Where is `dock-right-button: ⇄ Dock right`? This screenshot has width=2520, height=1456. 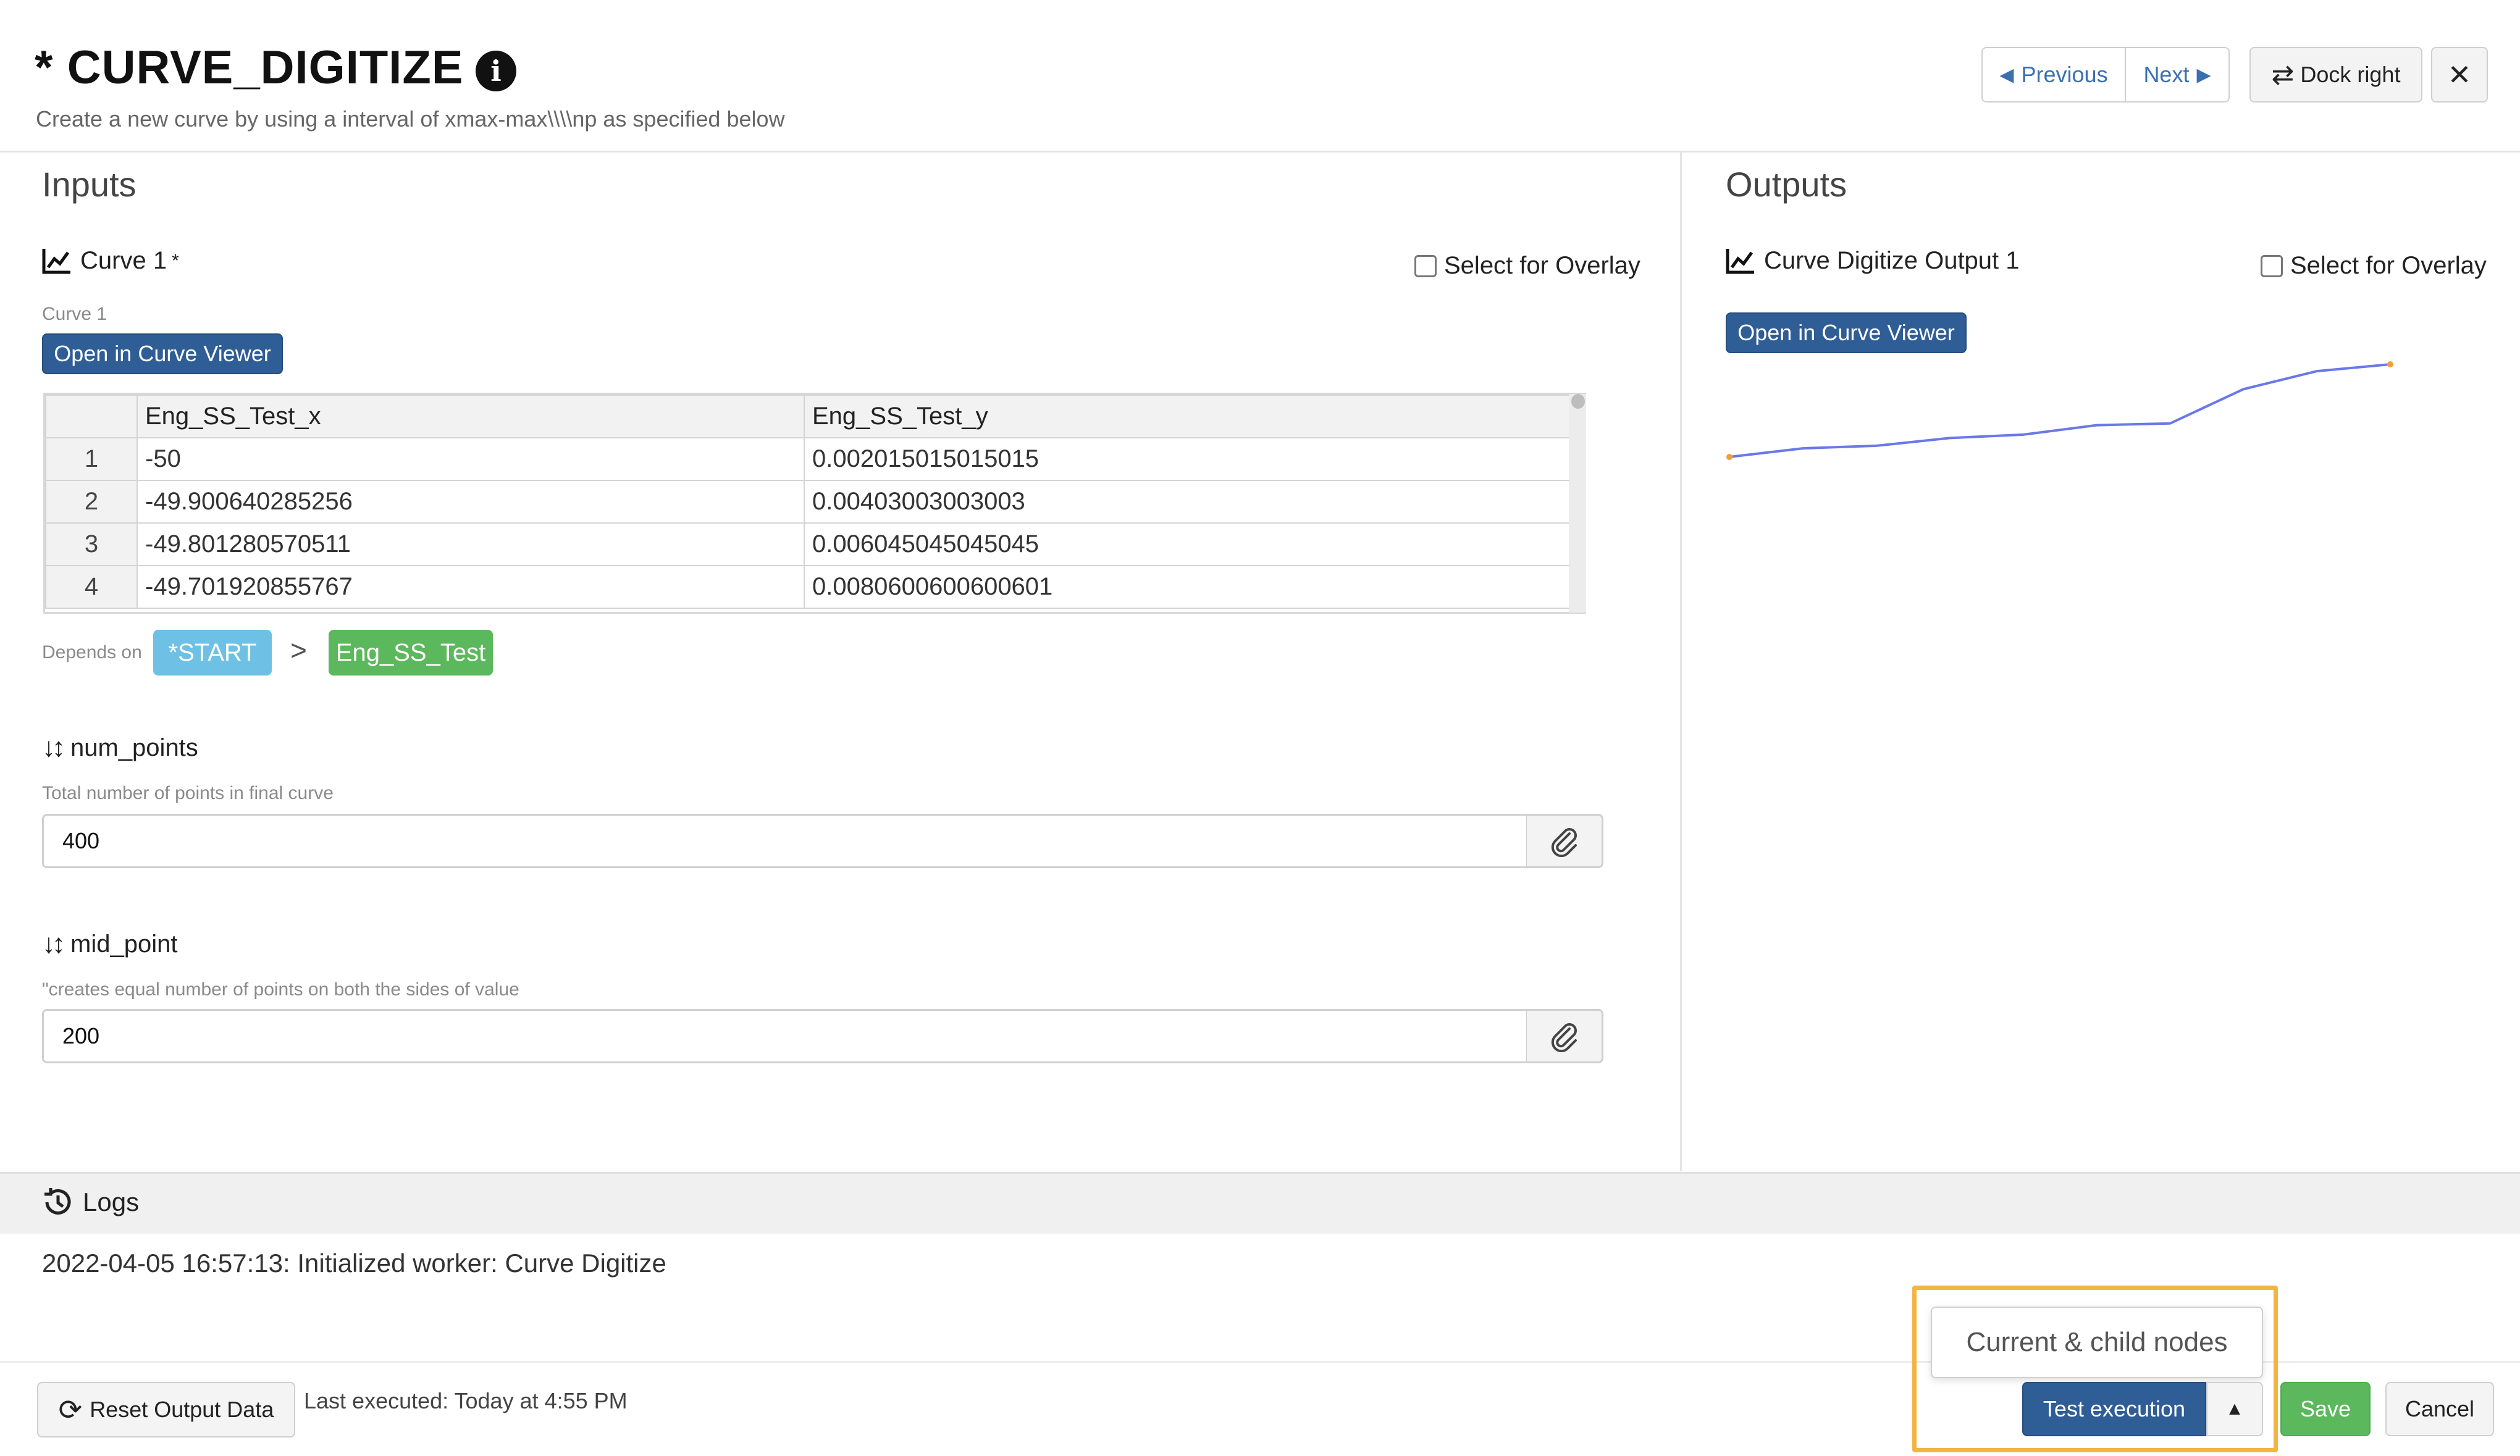 dock-right-button: ⇄ Dock right is located at coordinates (2335, 75).